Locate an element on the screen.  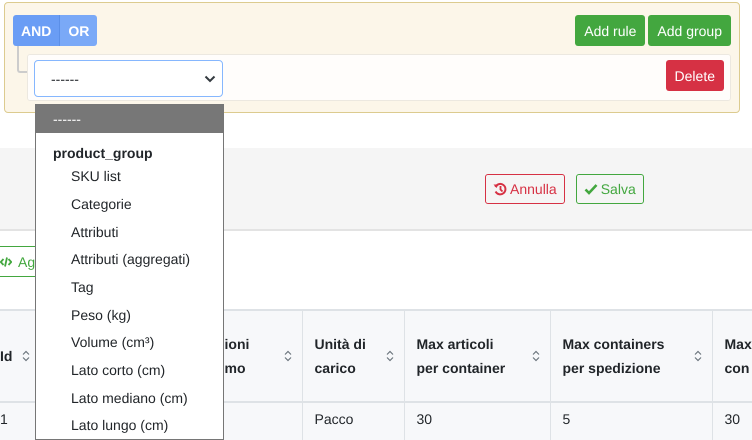
dropdown-option: Volume (cm³) is located at coordinates (129, 342).